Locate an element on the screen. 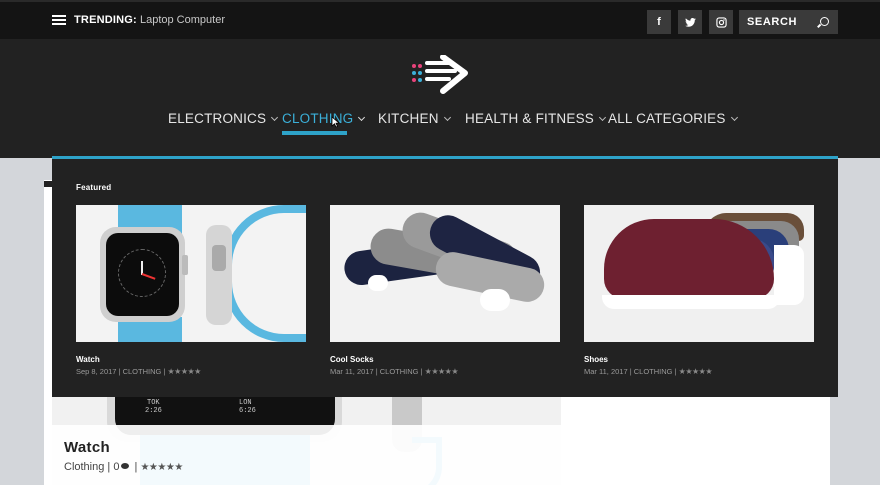 This screenshot has height=485, width=880. nav-all-categories: ALL CATEGORIES is located at coordinates (673, 118).